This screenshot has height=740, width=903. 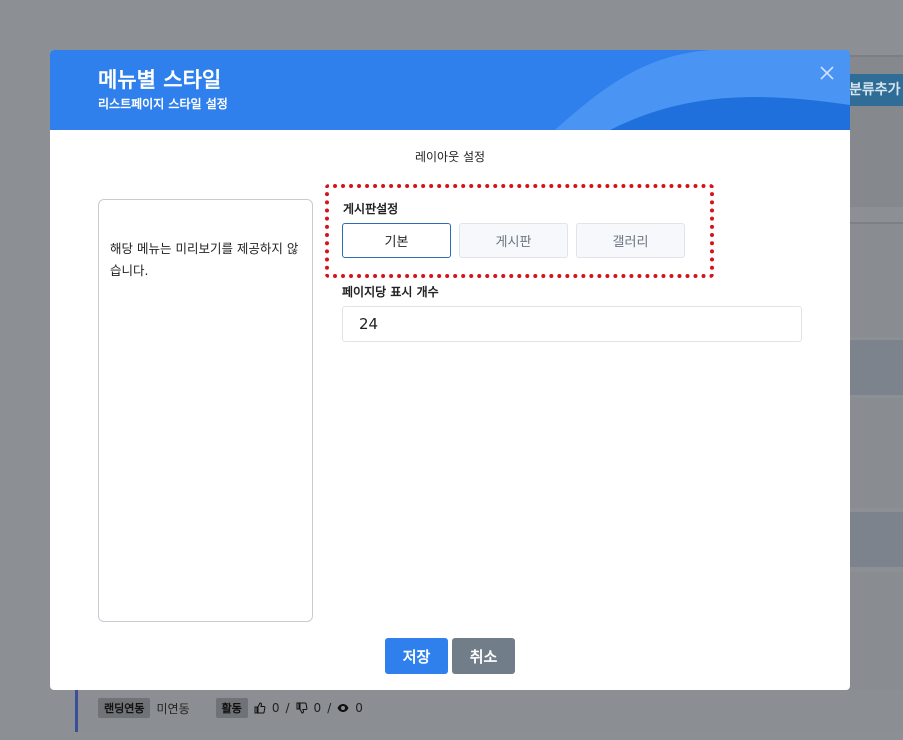 What do you see at coordinates (483, 656) in the screenshot?
I see `cancel-button: 취소` at bounding box center [483, 656].